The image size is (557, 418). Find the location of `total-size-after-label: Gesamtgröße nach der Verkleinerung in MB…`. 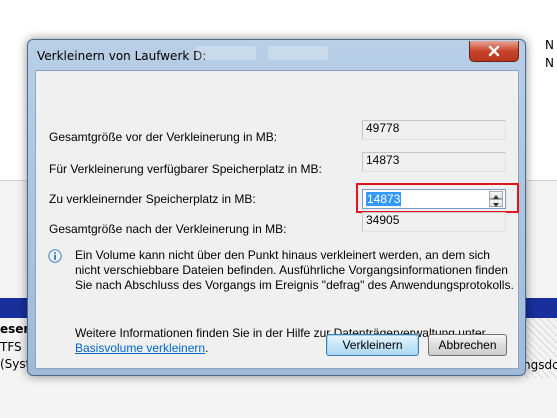

total-size-after-label: Gesamtgröße nach der Verkleinerung in MB… is located at coordinates (168, 229).